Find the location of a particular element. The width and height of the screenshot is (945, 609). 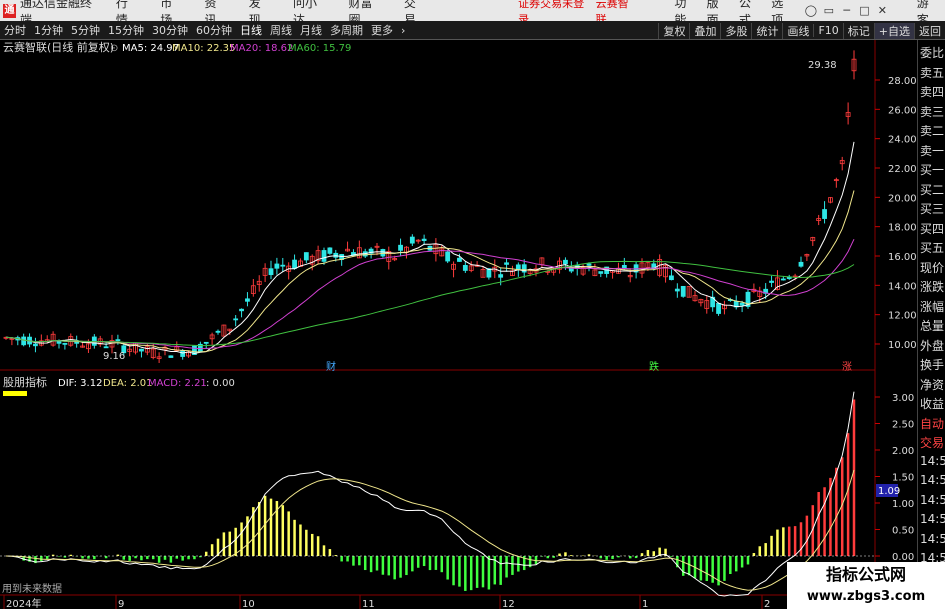

quote-field-label: 换手 is located at coordinates (932, 365).